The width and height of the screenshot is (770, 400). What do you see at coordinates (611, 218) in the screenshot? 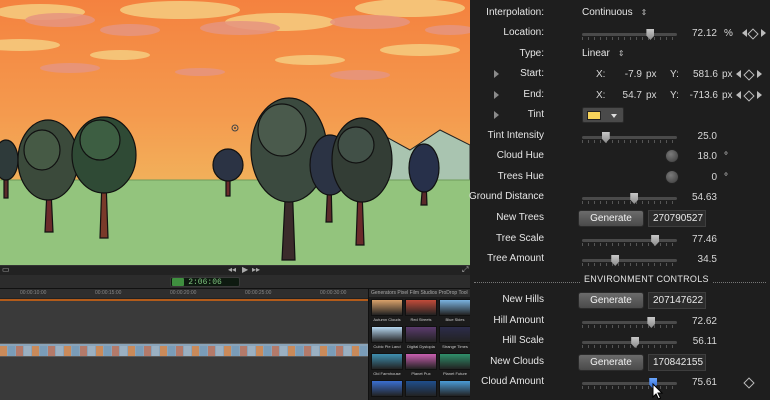
I see `generate-trees-button: Generate` at bounding box center [611, 218].